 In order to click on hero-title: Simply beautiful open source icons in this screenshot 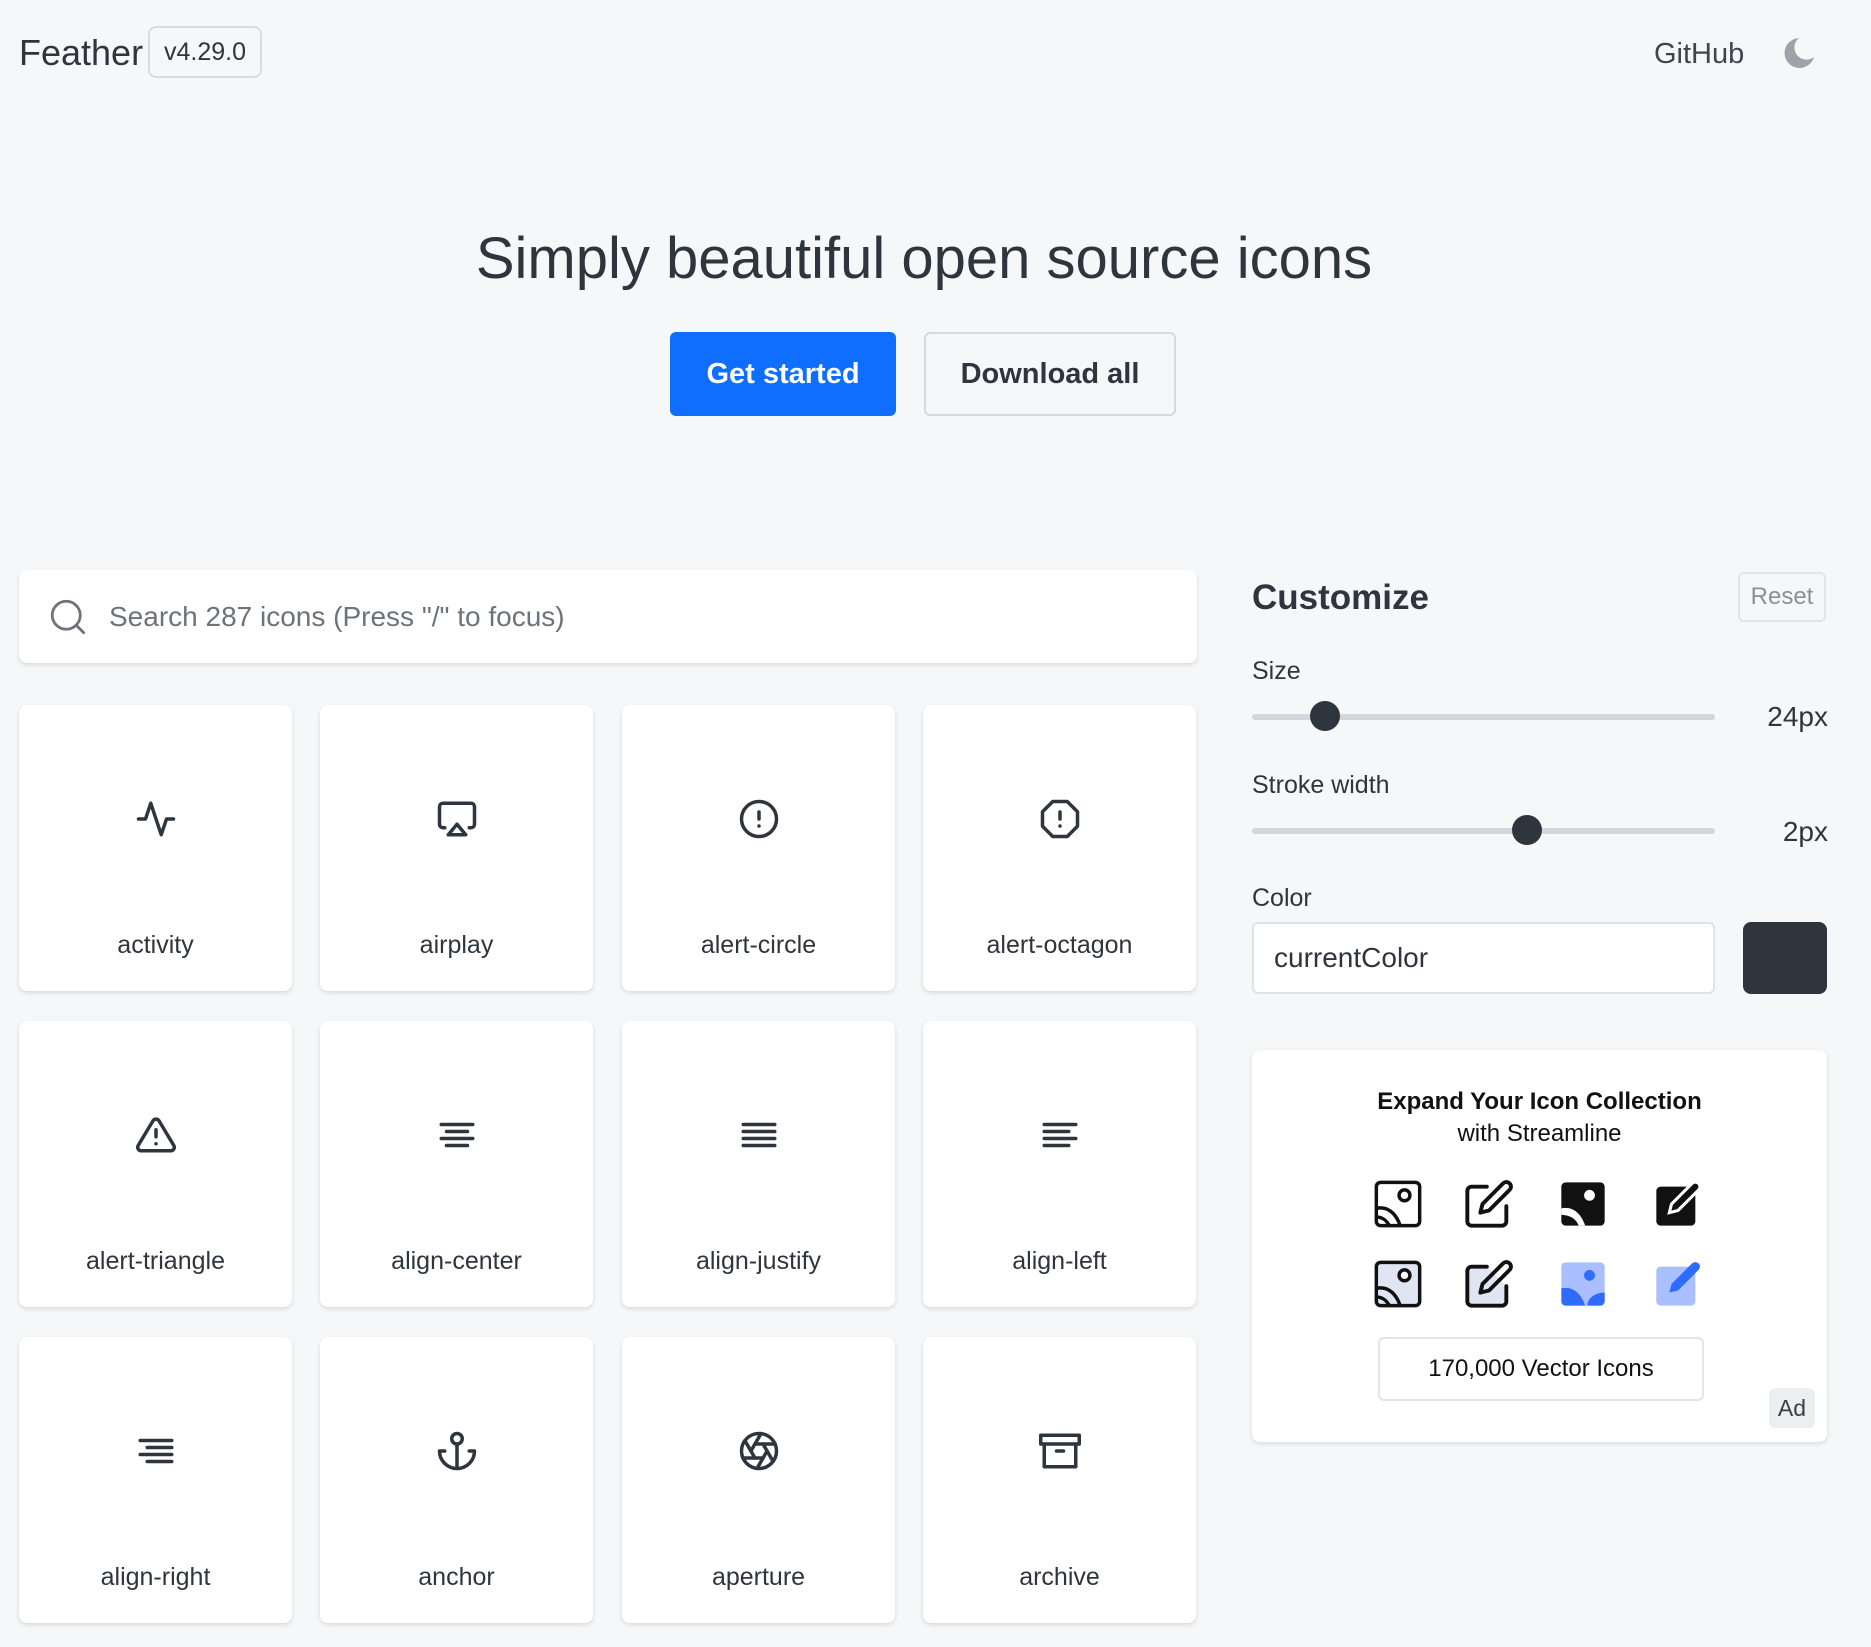, I will do `click(924, 258)`.